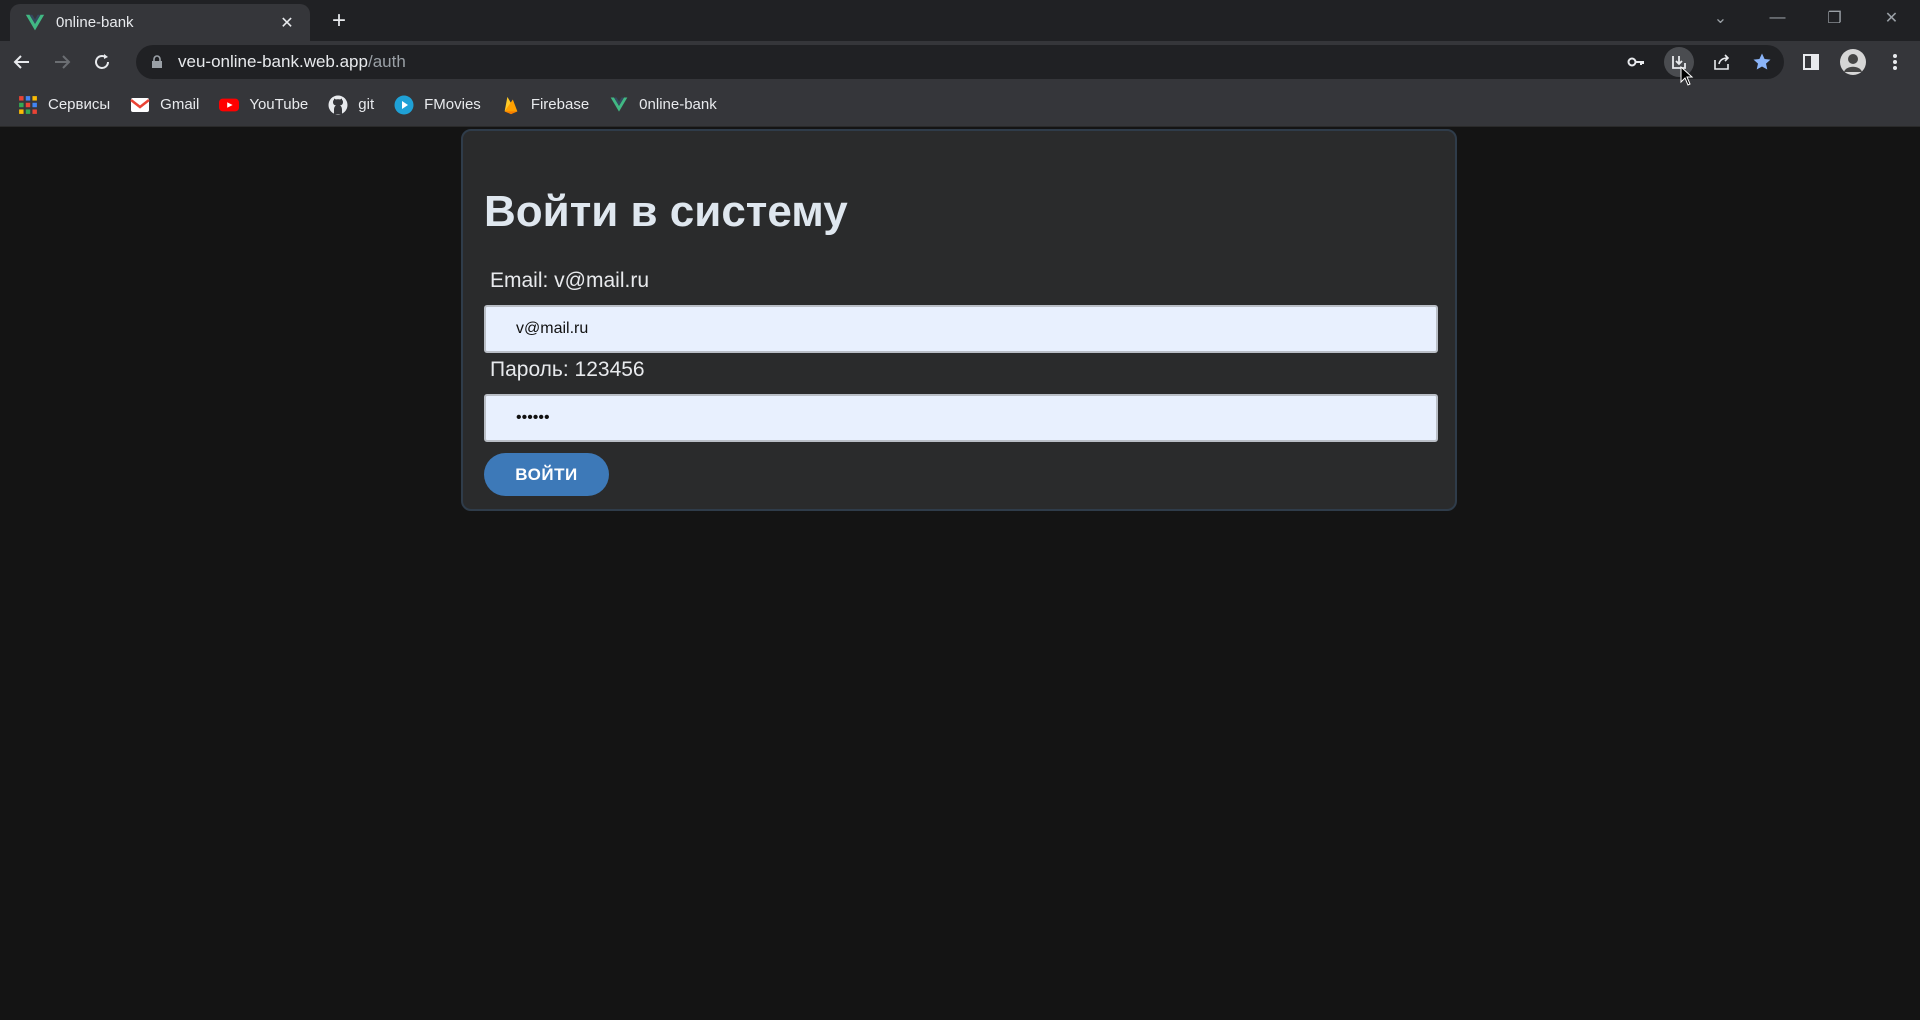  Describe the element at coordinates (961, 329) in the screenshot. I see `email-field: v@mail.ru` at that location.